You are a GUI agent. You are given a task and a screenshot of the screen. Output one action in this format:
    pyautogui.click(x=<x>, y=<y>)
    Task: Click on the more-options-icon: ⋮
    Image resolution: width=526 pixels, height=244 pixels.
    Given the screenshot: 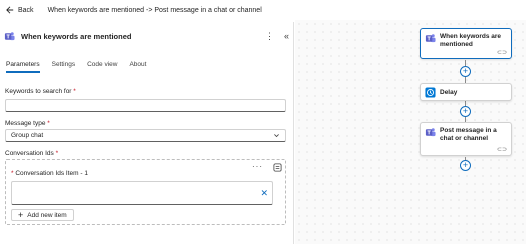 What is the action you would take?
    pyautogui.click(x=269, y=36)
    